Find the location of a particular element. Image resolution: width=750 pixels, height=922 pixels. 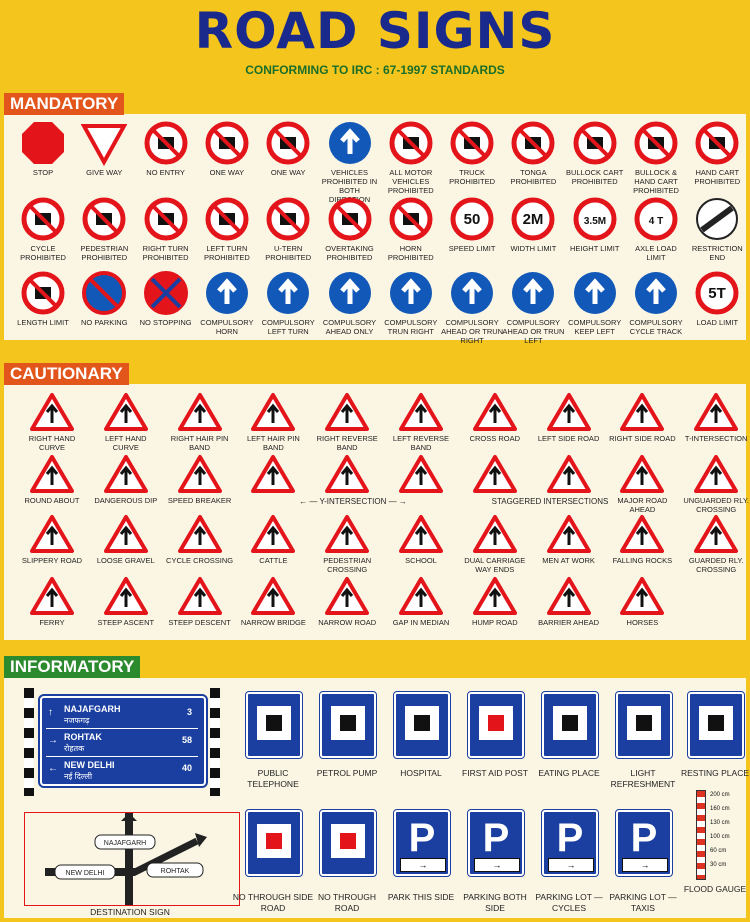

cautionary-sign: CYCLE CROSSING is located at coordinates (200, 539).